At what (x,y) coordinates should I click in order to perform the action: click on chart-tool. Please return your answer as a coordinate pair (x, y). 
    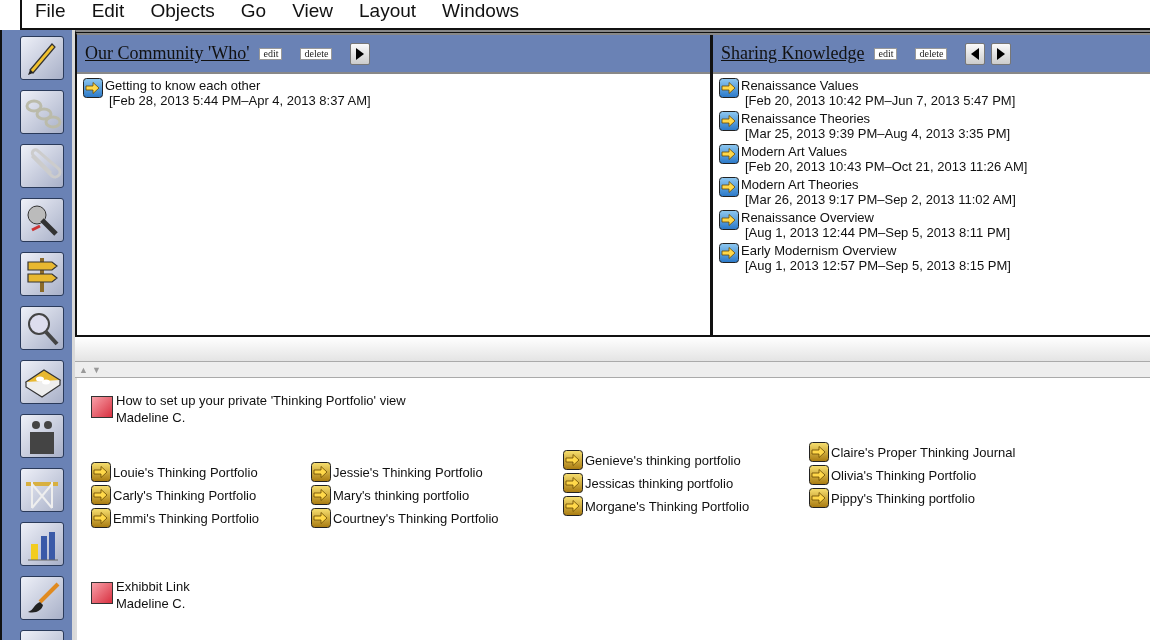
    Looking at the image, I should click on (42, 544).